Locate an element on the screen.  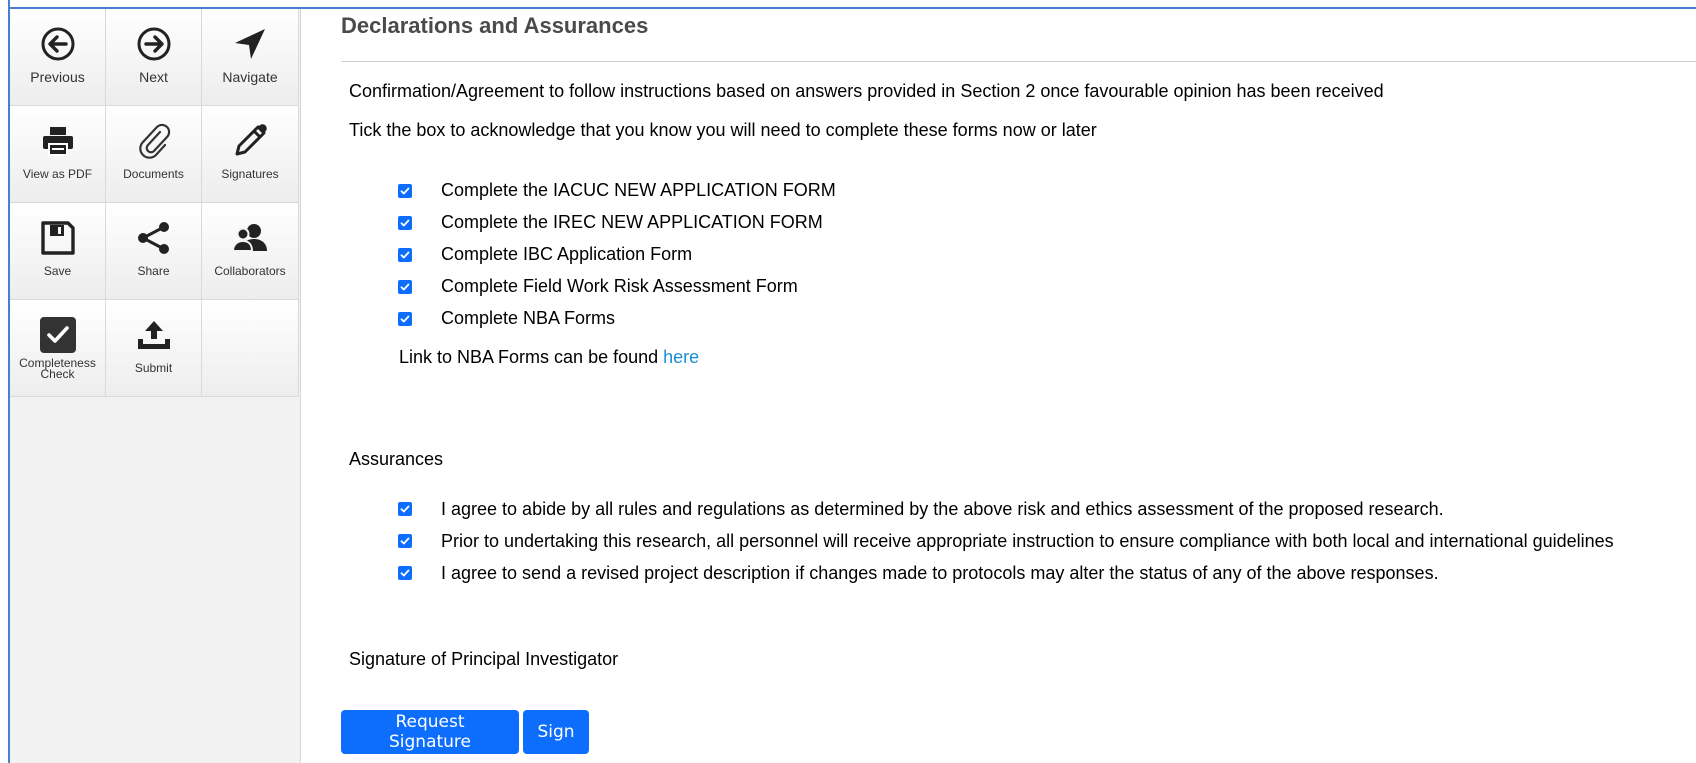
form-checkbox-field-work is located at coordinates (405, 287).